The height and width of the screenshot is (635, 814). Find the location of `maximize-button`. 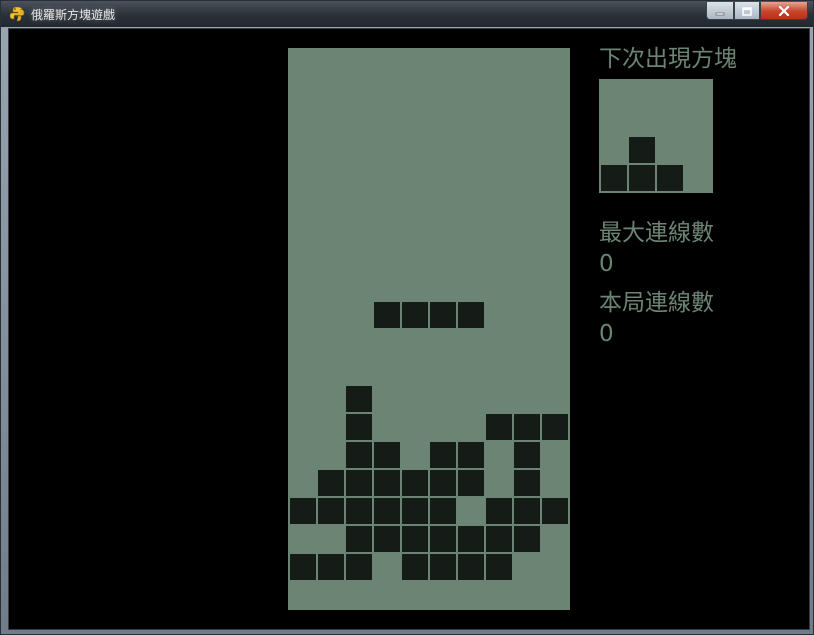

maximize-button is located at coordinates (747, 11).